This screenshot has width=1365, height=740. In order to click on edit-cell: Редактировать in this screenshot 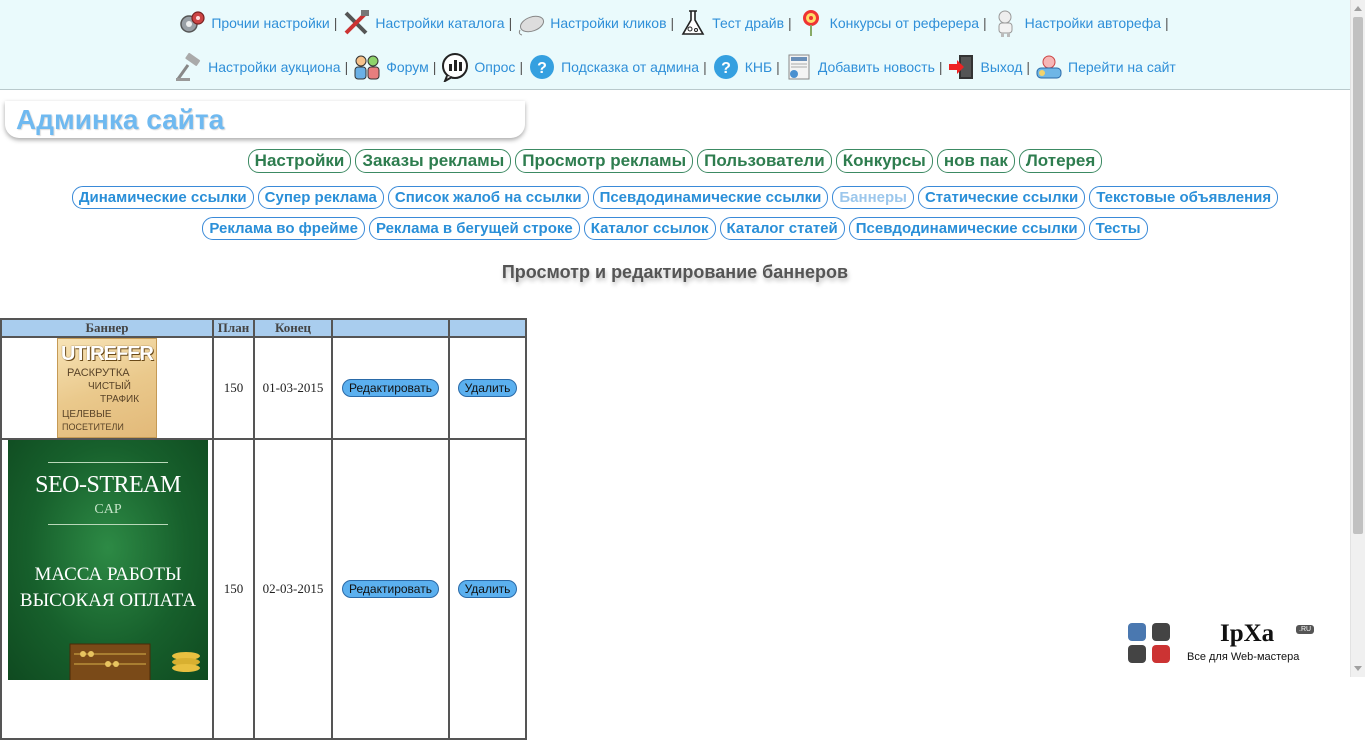, I will do `click(390, 589)`.